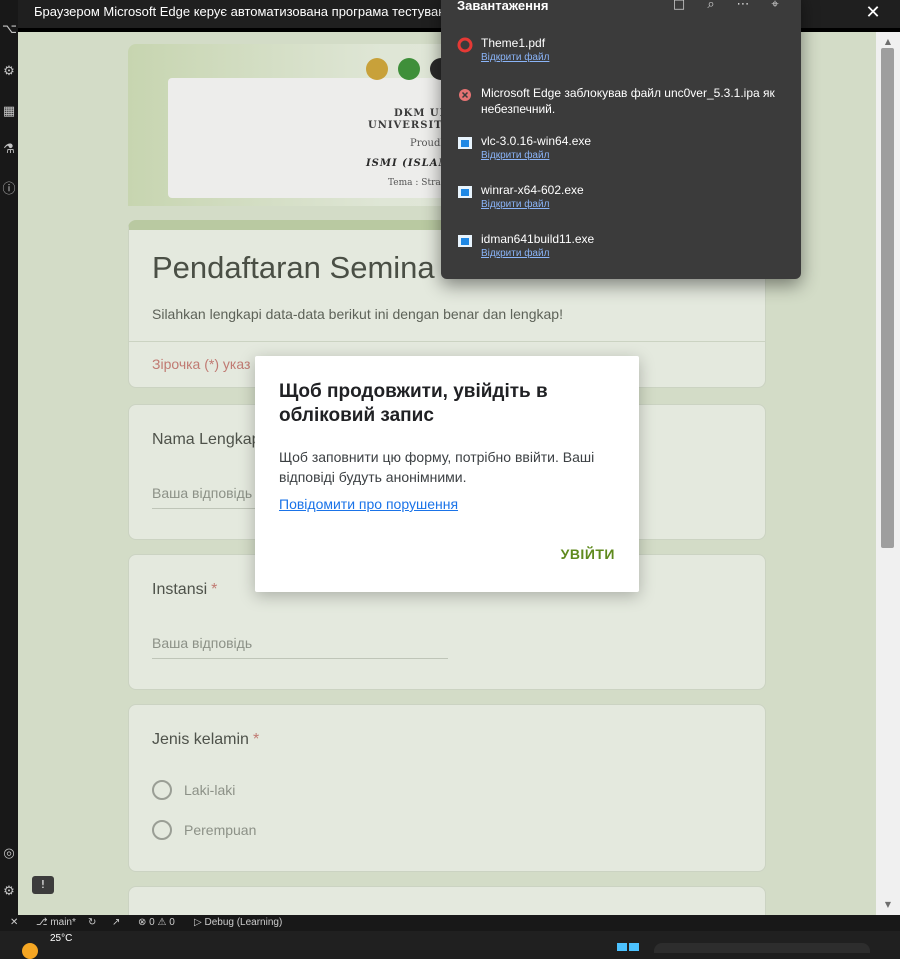 The width and height of the screenshot is (900, 959). I want to click on question-title: Nama Lengkap*, so click(211, 440).